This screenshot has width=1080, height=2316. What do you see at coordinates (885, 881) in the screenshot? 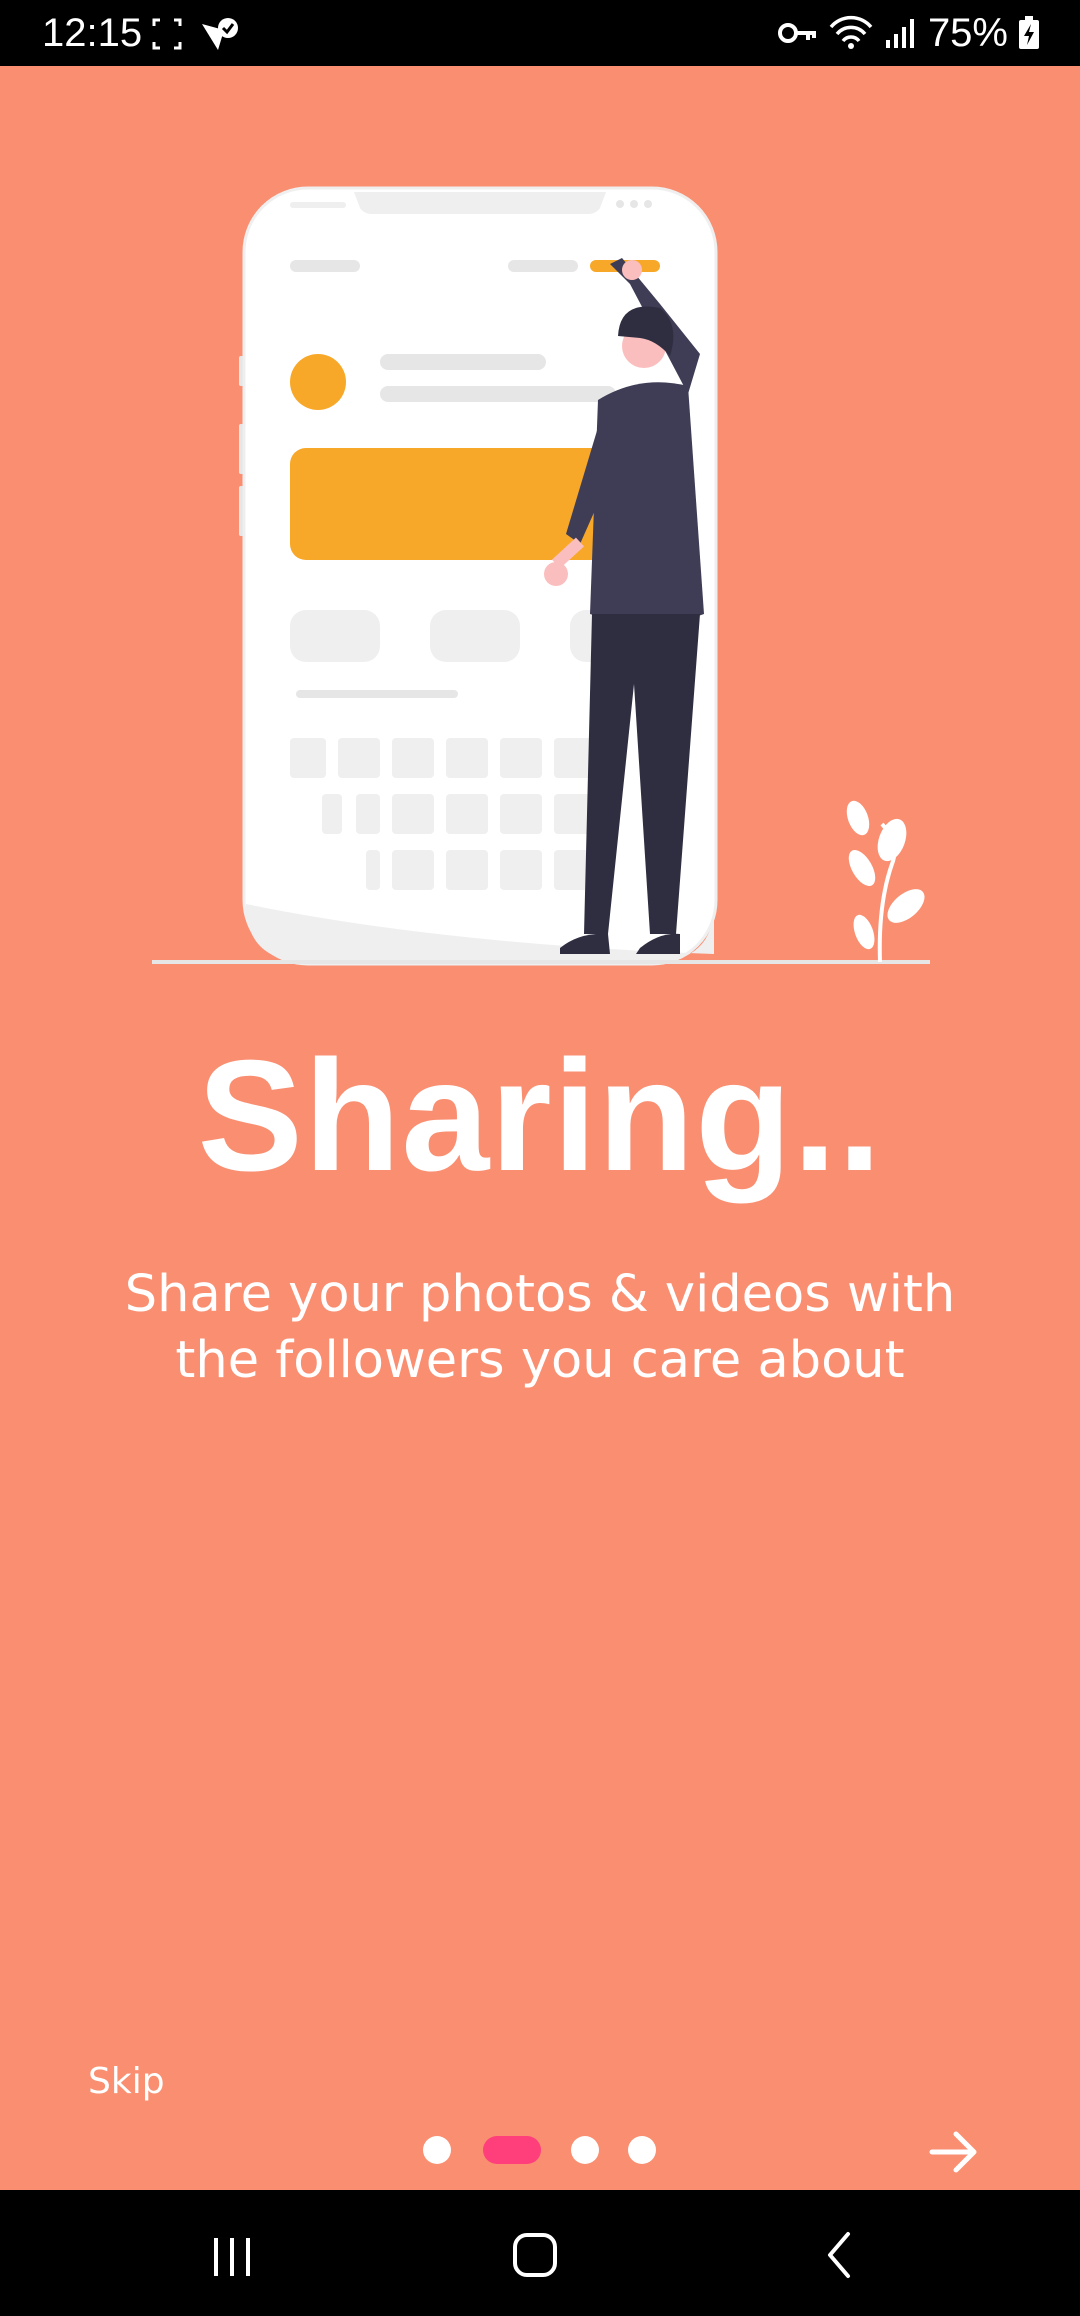
I see `plant-decoration` at bounding box center [885, 881].